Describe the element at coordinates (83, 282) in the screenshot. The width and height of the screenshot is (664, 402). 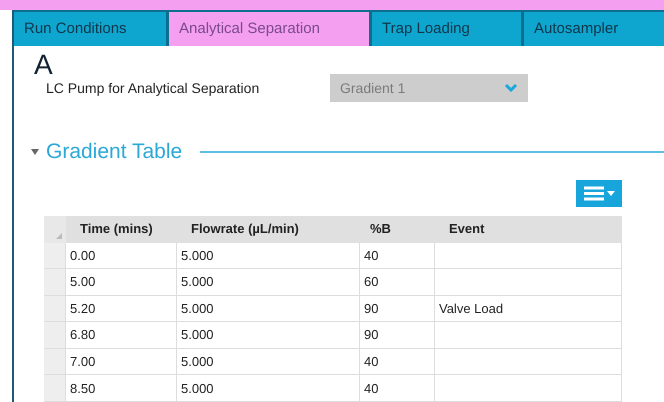
I see `table-cell-text: 5.00` at that location.